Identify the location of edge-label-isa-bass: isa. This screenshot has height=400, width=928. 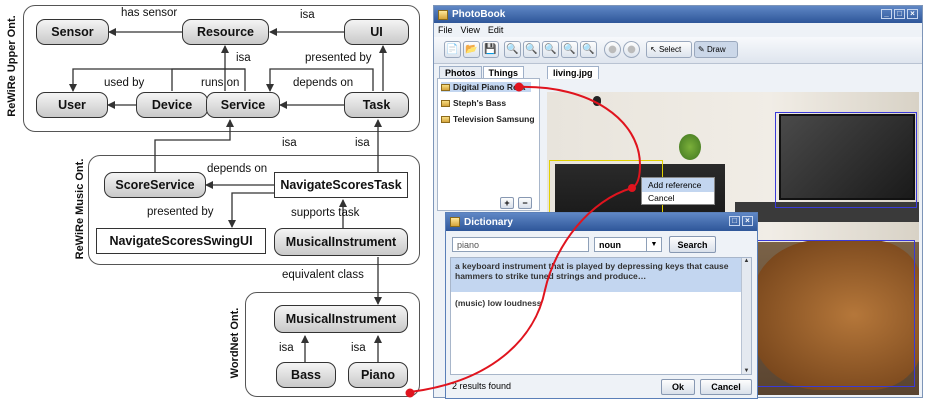
(286, 348).